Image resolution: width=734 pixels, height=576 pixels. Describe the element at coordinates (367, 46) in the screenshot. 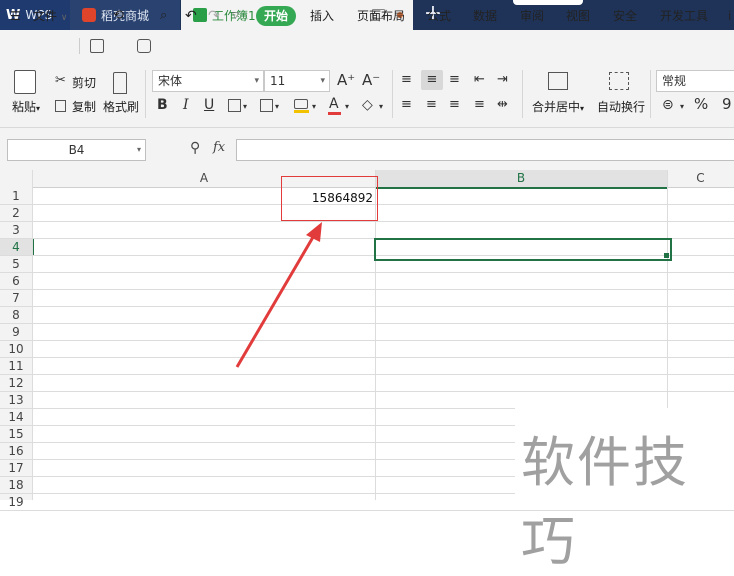

I see `menu-bar` at that location.